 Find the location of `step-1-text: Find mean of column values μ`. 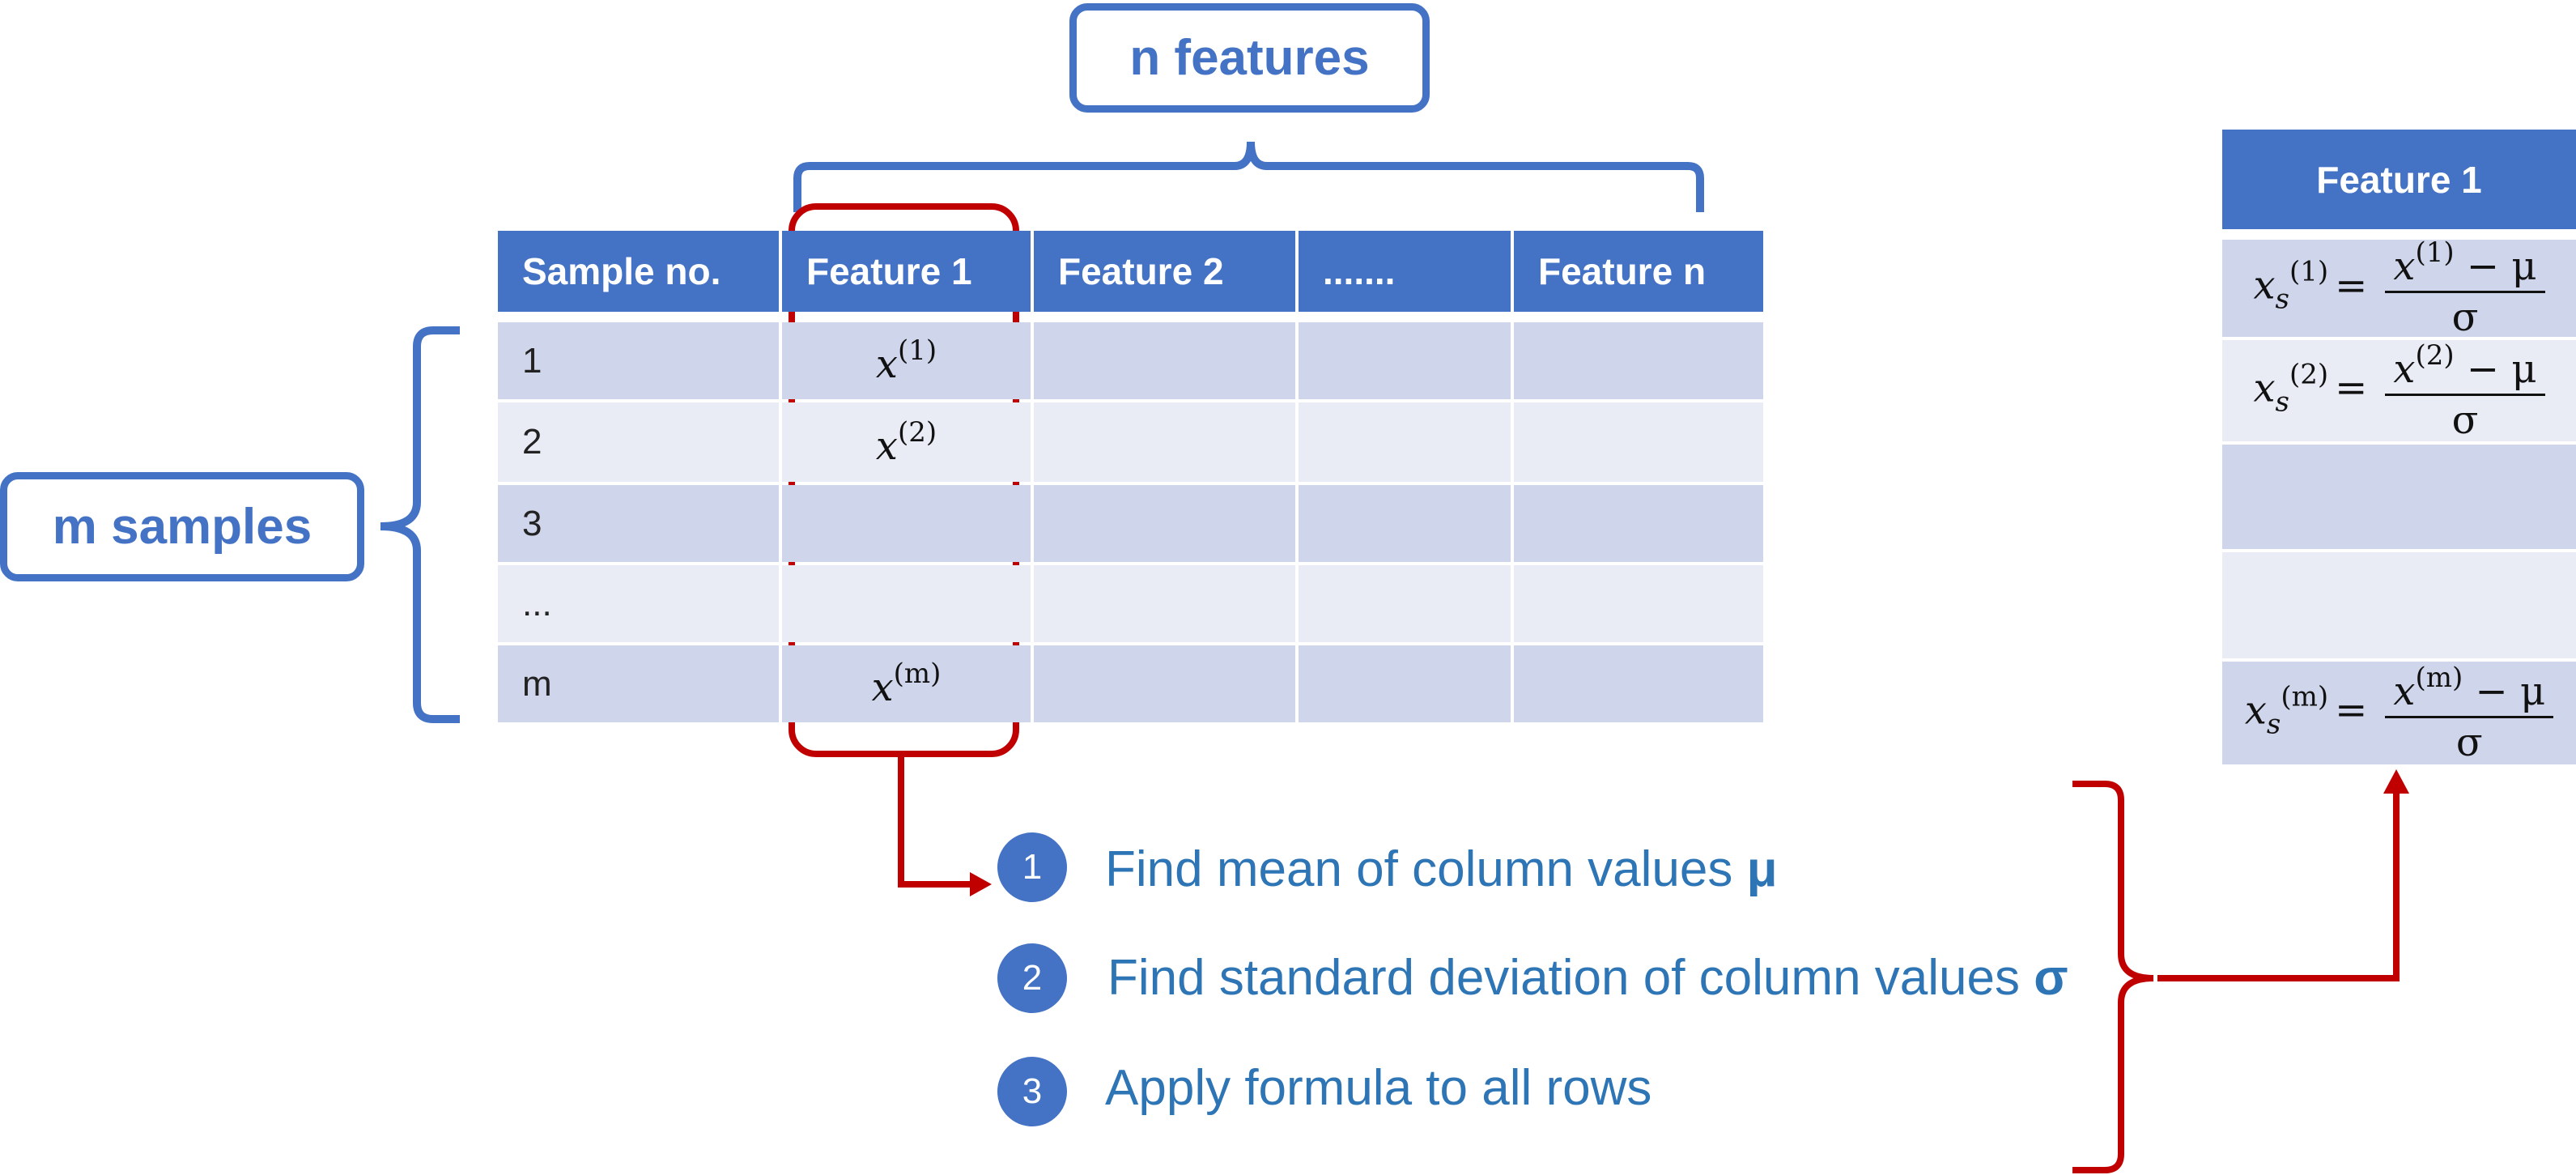

step-1-text: Find mean of column values μ is located at coordinates (1442, 869).